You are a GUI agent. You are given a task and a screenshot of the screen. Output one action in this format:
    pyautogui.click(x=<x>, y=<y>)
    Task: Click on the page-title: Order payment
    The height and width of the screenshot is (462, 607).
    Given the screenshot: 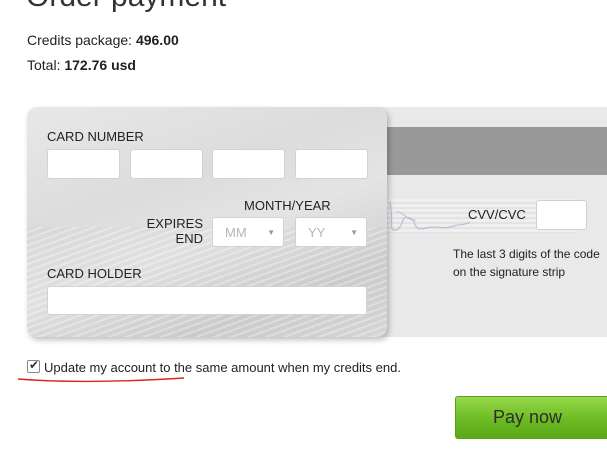 What is the action you would take?
    pyautogui.click(x=126, y=7)
    